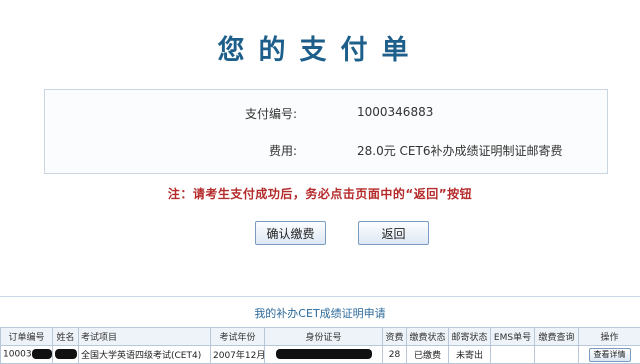  What do you see at coordinates (326, 153) in the screenshot?
I see `fee-row: 费用: 28.0元 CET6补办成绩证明制证邮寄费` at bounding box center [326, 153].